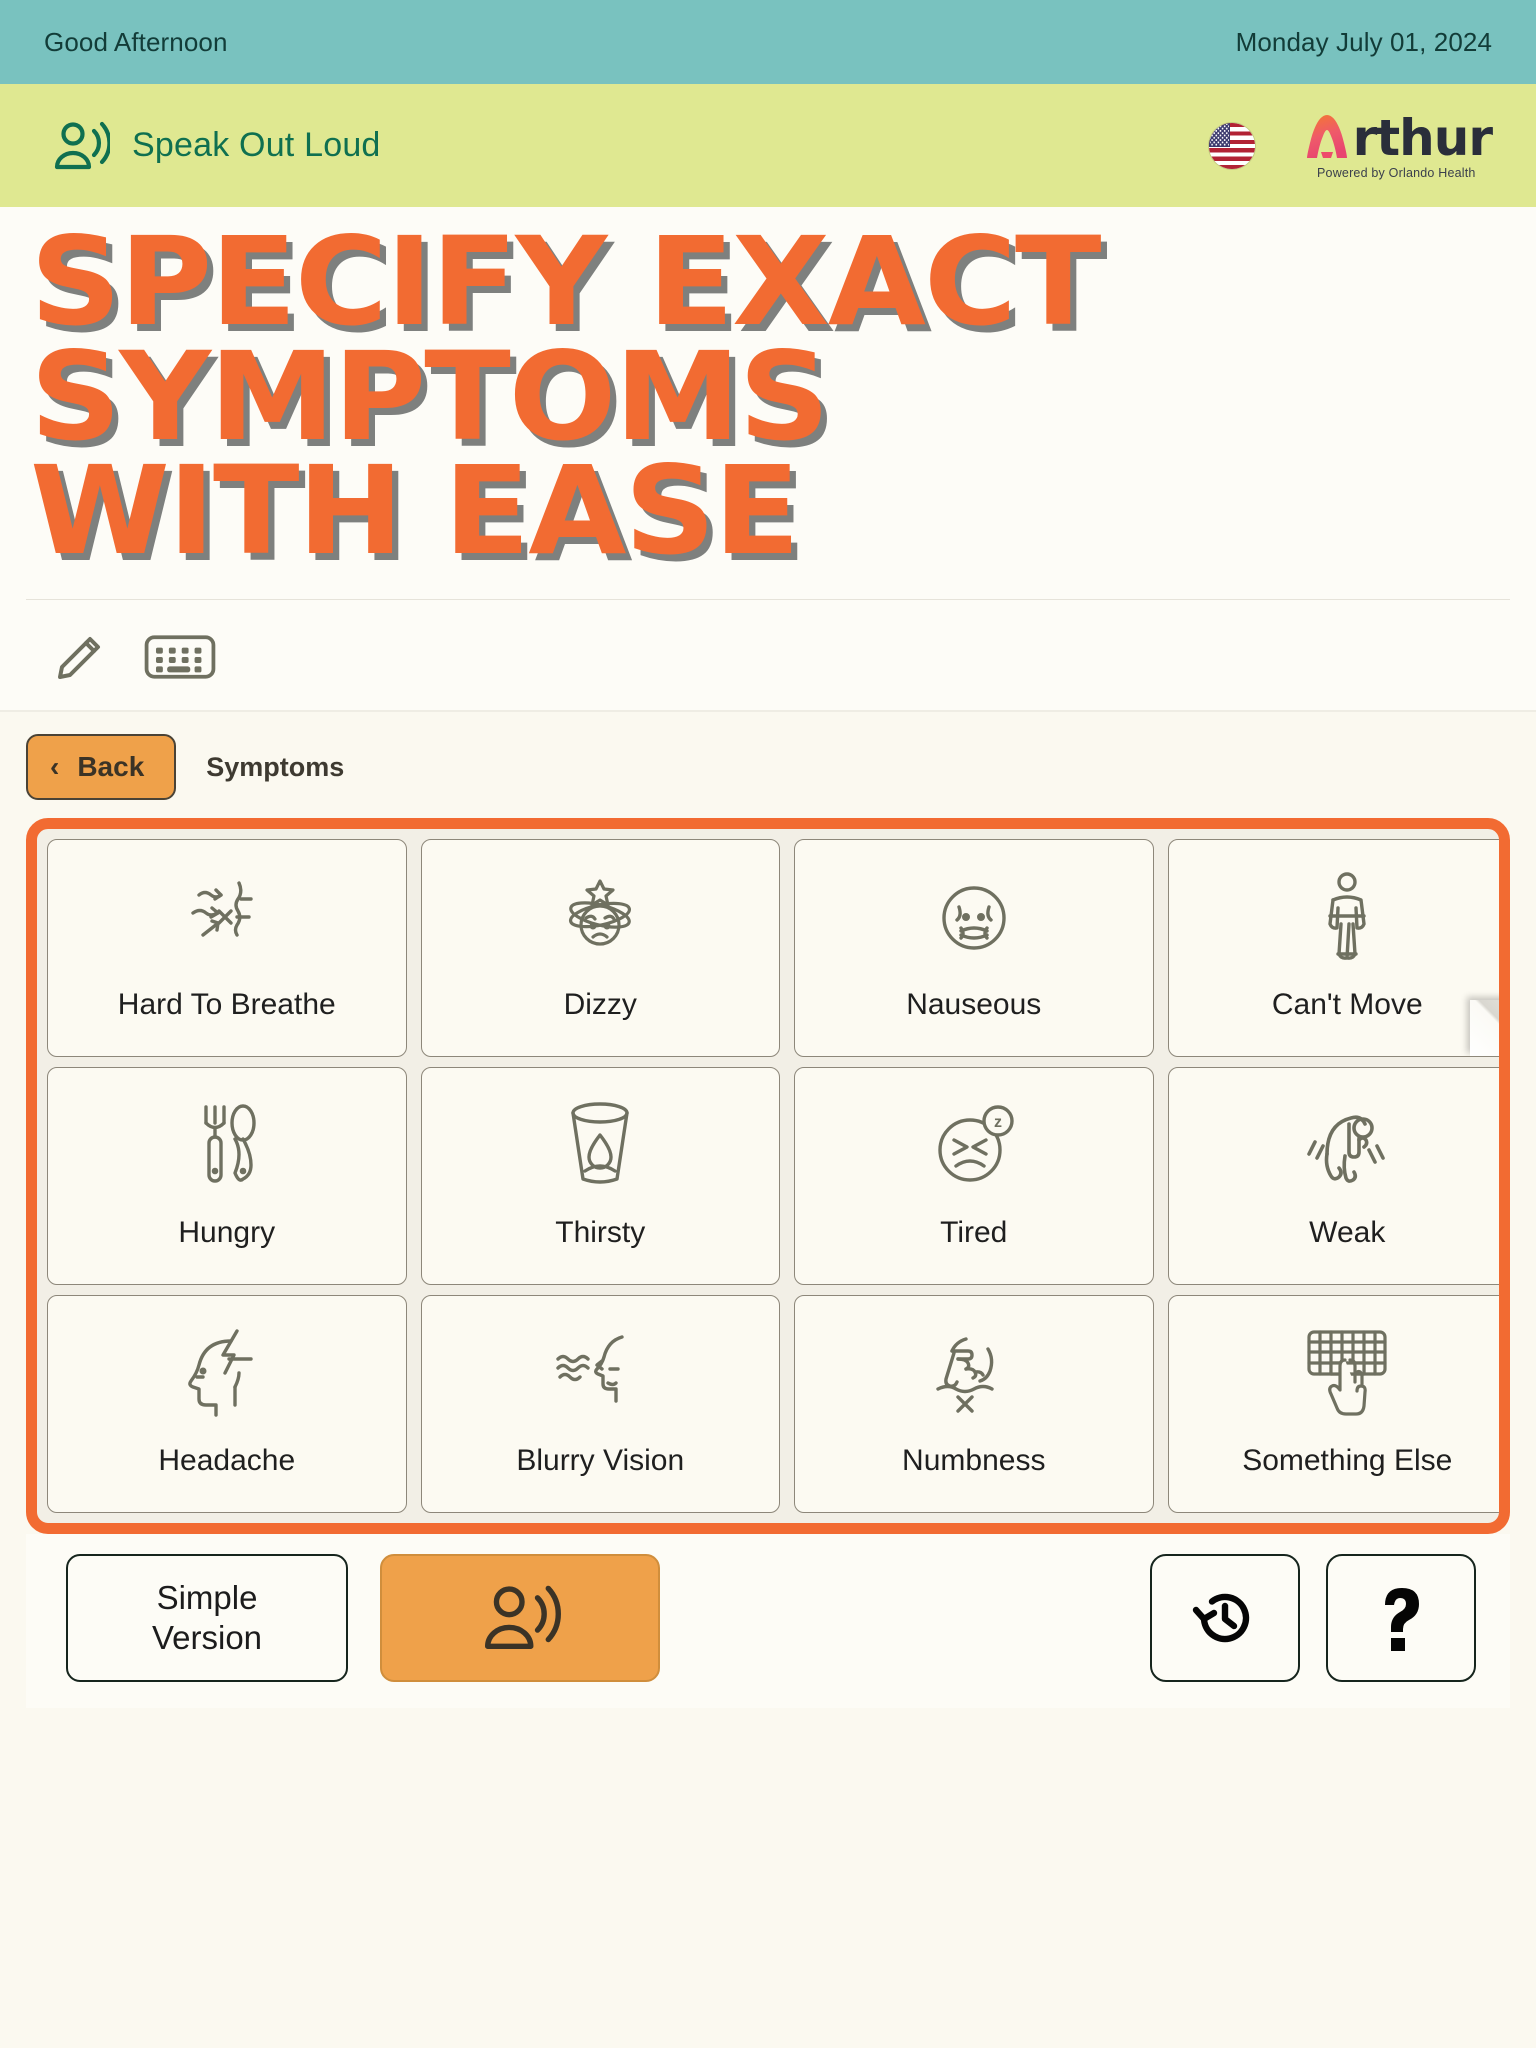 The height and width of the screenshot is (2048, 1536). I want to click on symptom-card-nauseous: Nauseous, so click(974, 948).